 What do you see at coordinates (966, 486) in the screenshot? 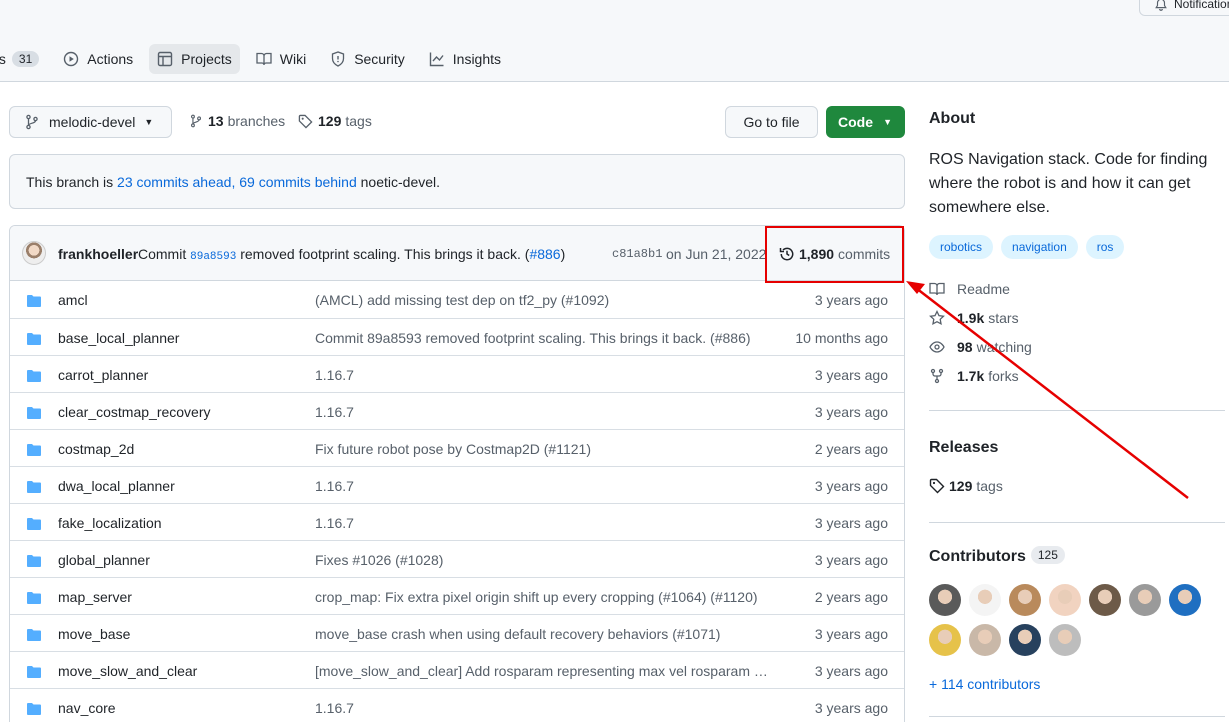
I see `release-tags-link: 129 tags` at bounding box center [966, 486].